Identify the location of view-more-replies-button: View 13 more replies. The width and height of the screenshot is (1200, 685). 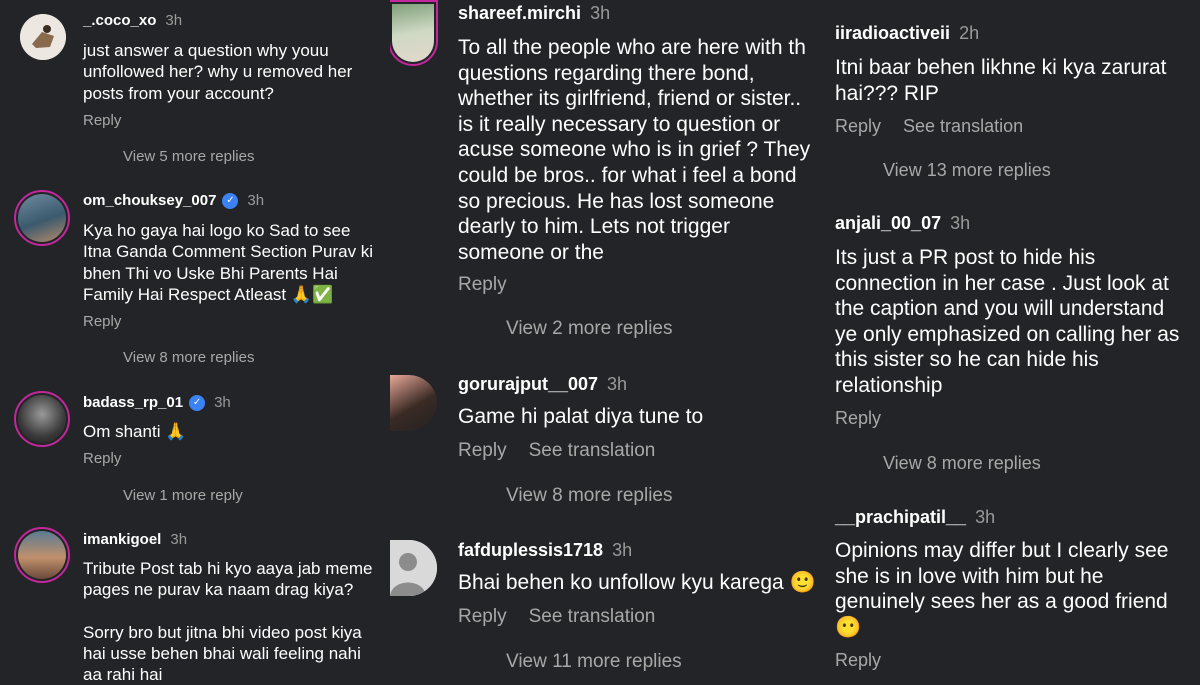
(967, 170).